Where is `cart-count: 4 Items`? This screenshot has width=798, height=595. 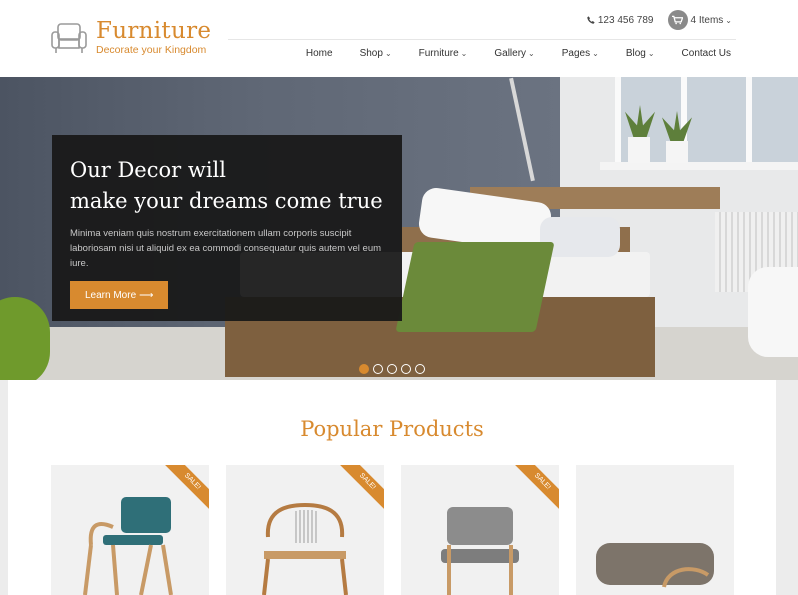 cart-count: 4 Items is located at coordinates (707, 20).